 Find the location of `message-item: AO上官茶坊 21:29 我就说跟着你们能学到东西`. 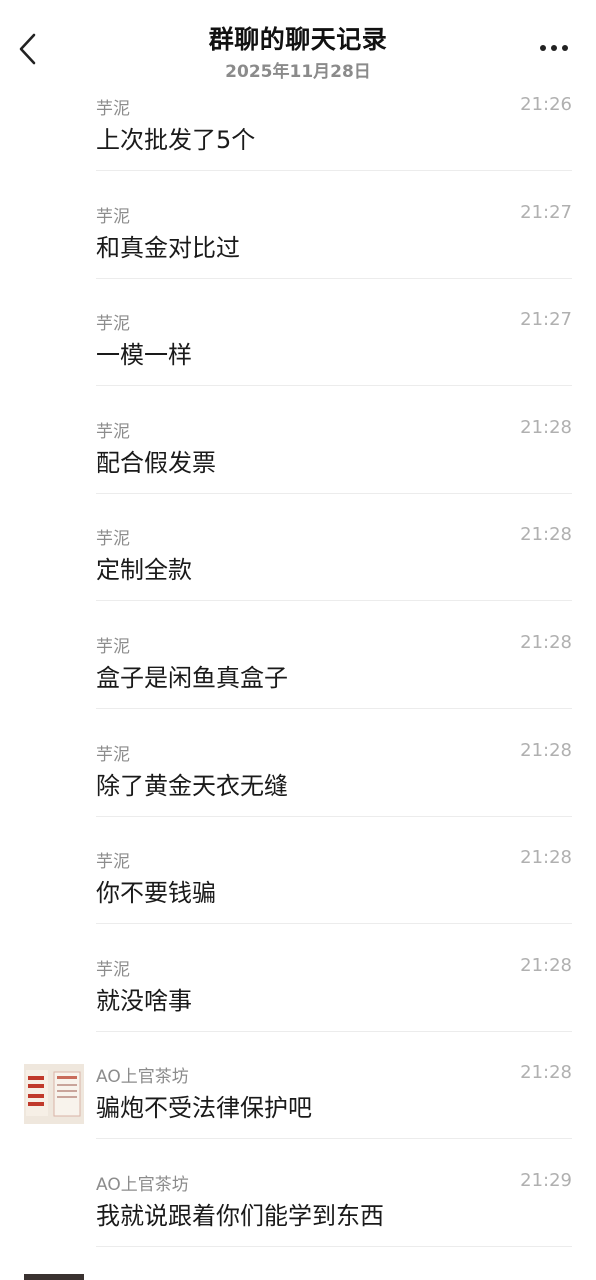

message-item: AO上官茶坊 21:29 我就说跟着你们能学到东西 is located at coordinates (298, 1218).